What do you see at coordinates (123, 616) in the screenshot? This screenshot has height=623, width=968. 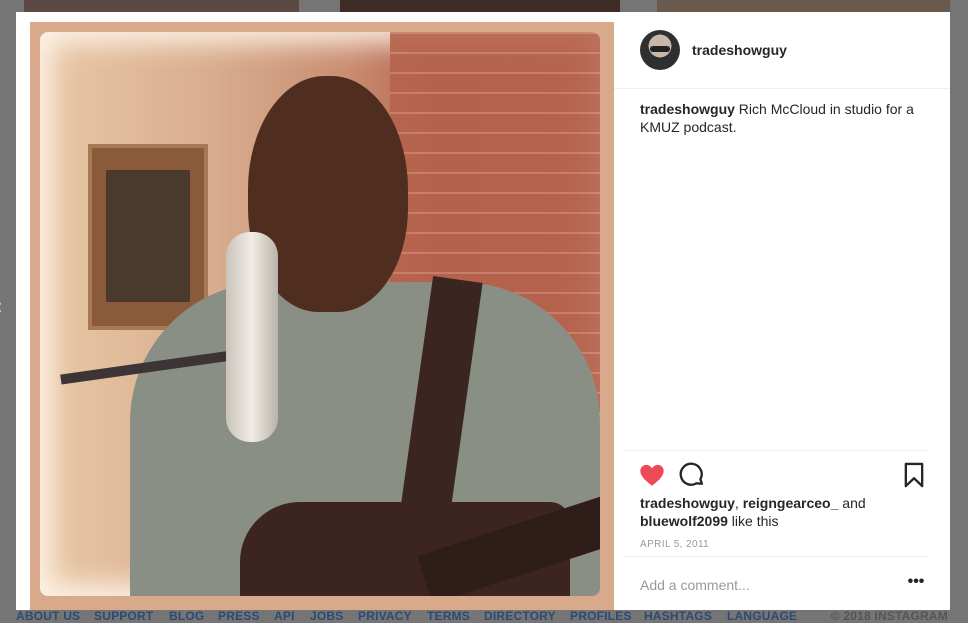 I see `footer-link-support: SUPPORT` at bounding box center [123, 616].